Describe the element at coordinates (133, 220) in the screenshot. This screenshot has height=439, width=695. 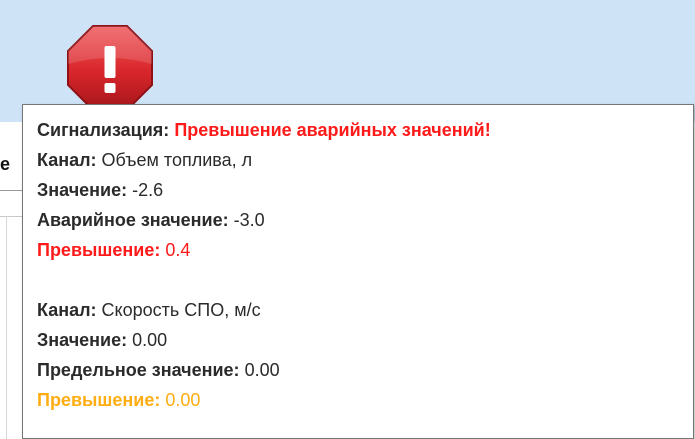
I see `channel1-limit-label: Аварийное значение:` at that location.